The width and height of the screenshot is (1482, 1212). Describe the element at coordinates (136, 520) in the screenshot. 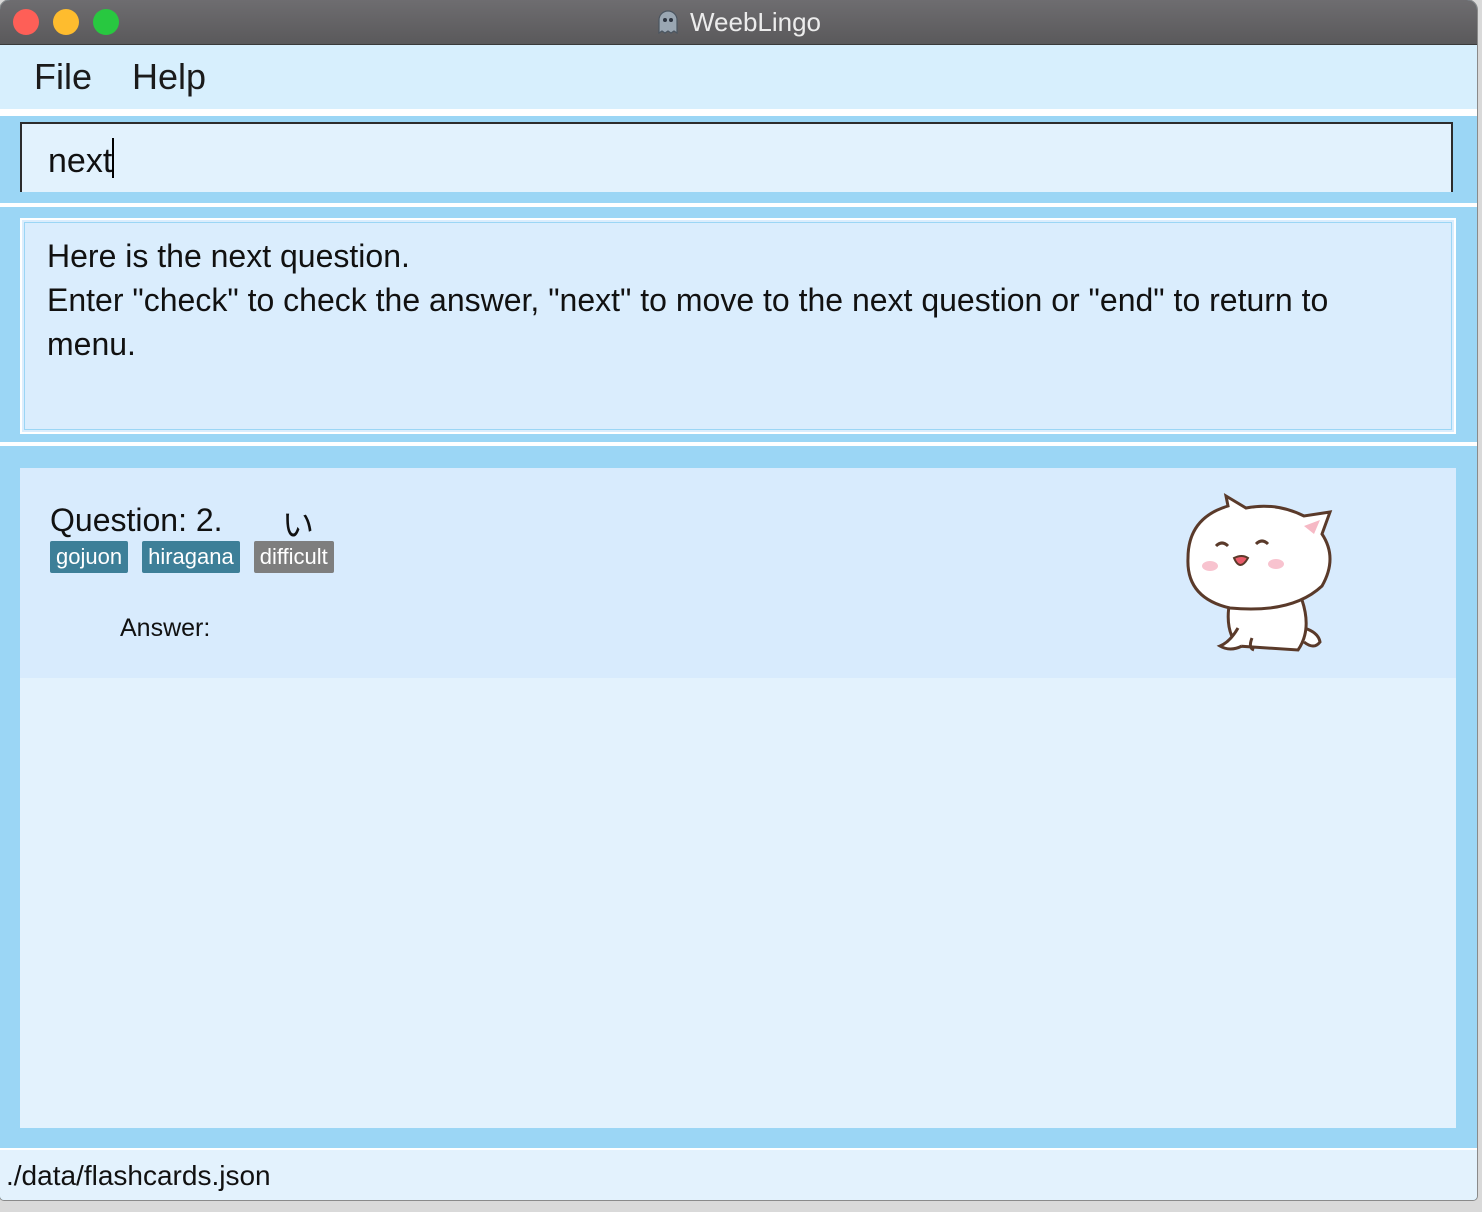

I see `question-label: Question: 2.` at that location.